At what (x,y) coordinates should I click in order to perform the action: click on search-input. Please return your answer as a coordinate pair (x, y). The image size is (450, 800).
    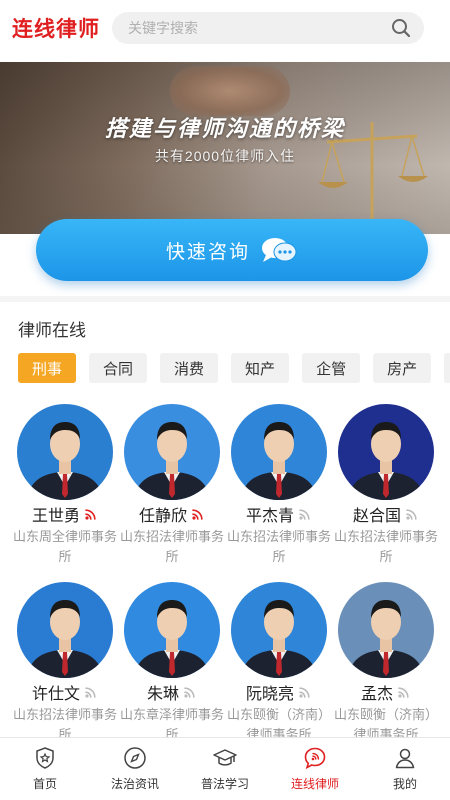
    Looking at the image, I should click on (259, 28).